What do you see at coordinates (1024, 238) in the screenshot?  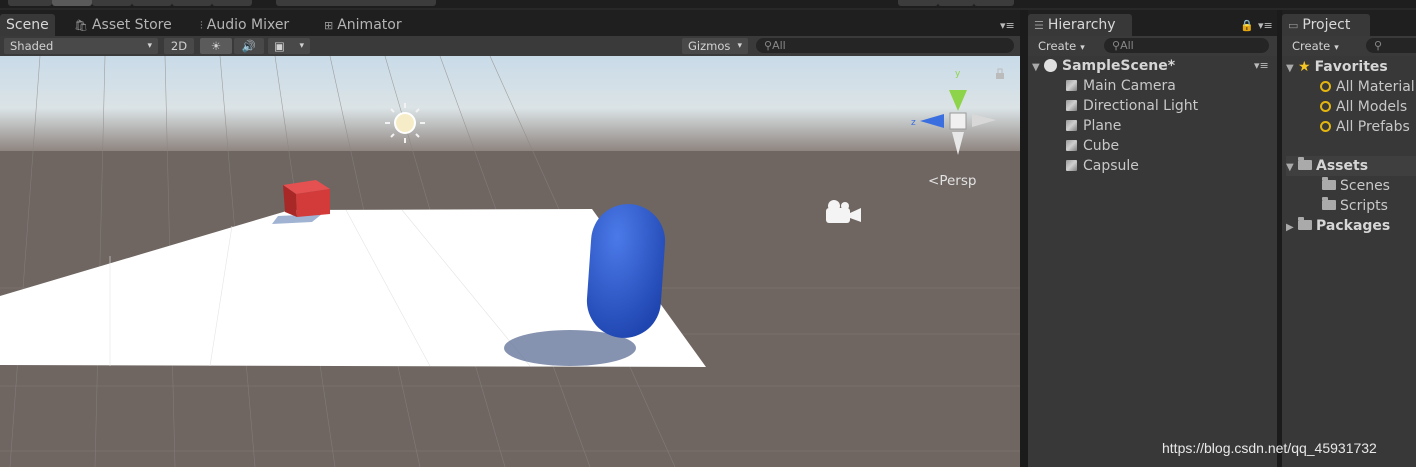 I see `panel-divider` at bounding box center [1024, 238].